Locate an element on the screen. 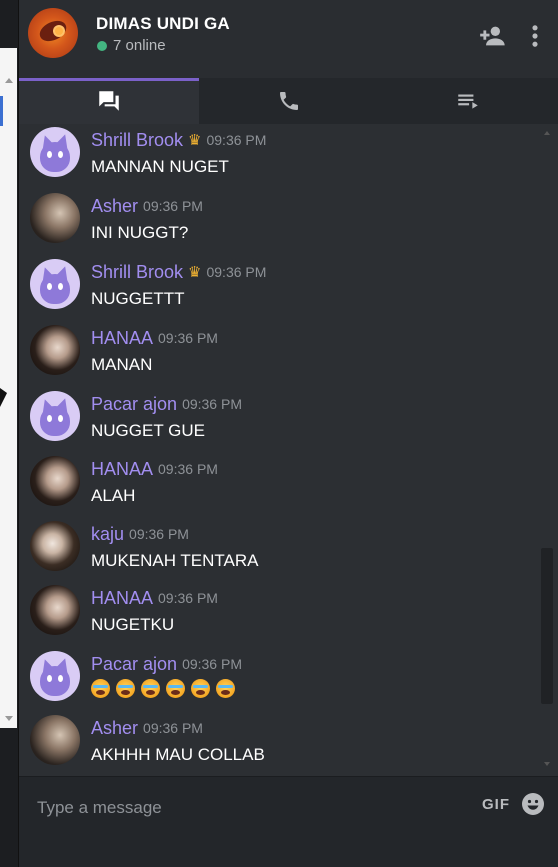 The width and height of the screenshot is (558, 867). background-scroll-up-icon is located at coordinates (9, 80).